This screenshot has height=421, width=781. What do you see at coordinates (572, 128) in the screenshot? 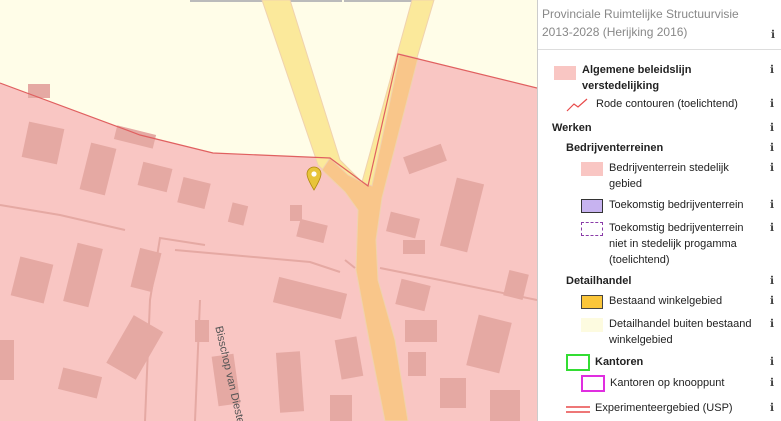
I see `legend-label: Werken` at bounding box center [572, 128].